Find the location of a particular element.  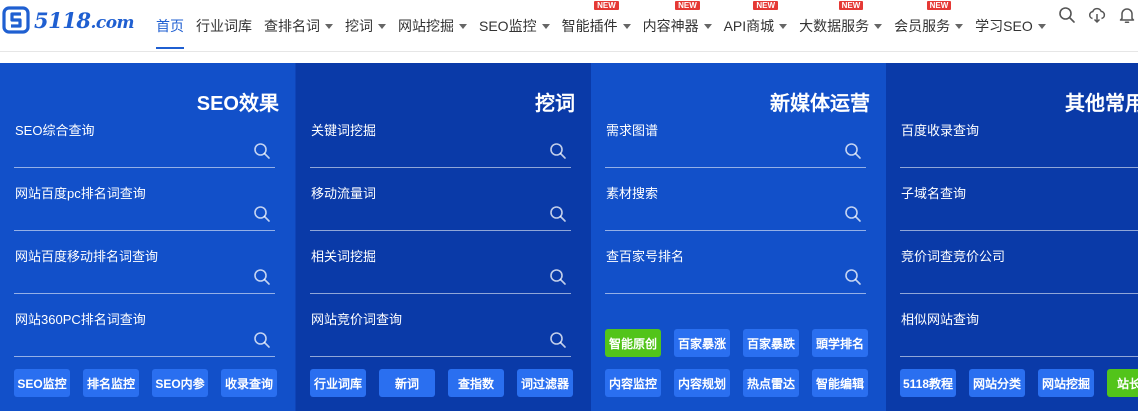

nav-item-label: 智能插件 is located at coordinates (589, 26).